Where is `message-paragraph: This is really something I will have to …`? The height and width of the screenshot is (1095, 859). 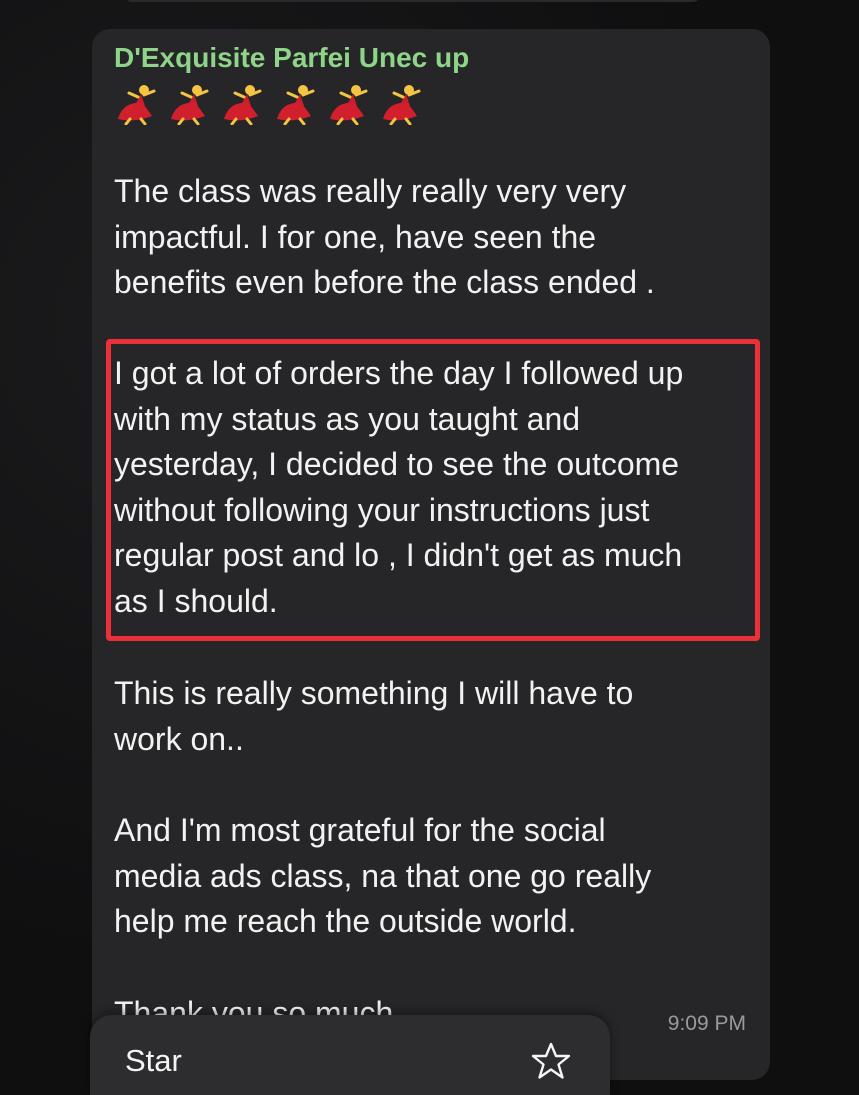
message-paragraph: This is really something I will have to … is located at coordinates (374, 716).